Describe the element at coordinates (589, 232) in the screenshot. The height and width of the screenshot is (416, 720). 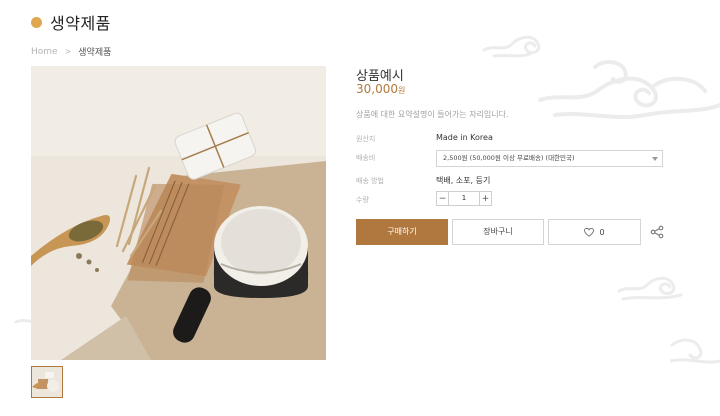
I see `heart-icon` at that location.